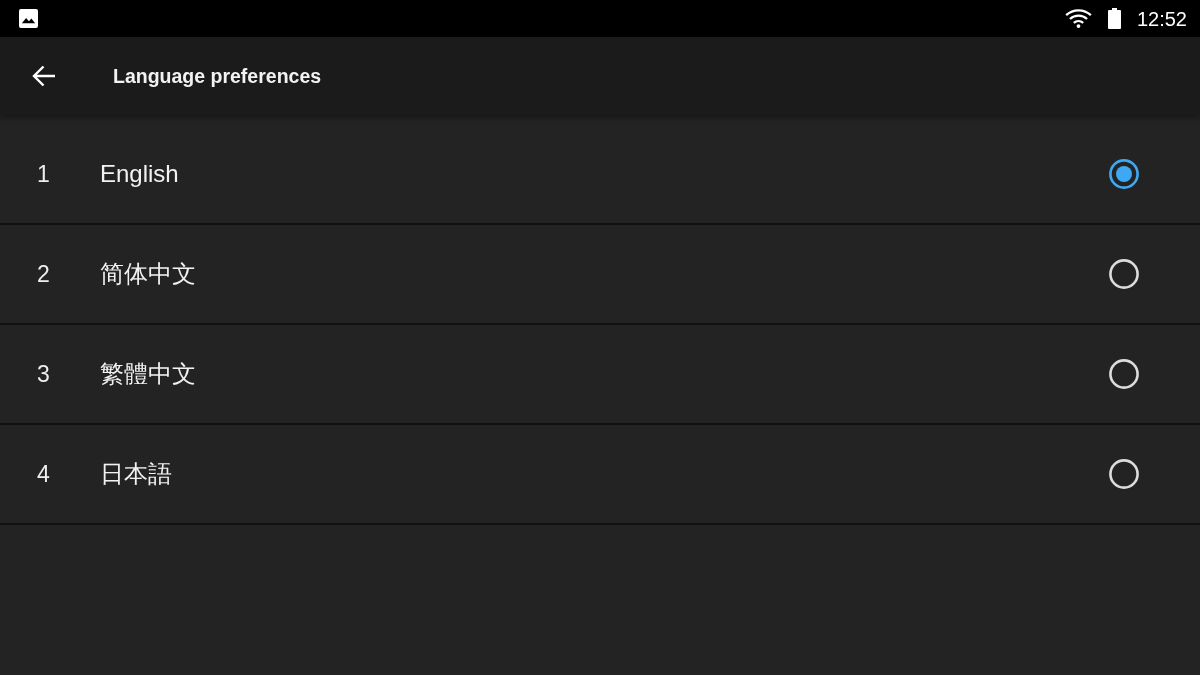 The image size is (1200, 675). Describe the element at coordinates (1161, 18) in the screenshot. I see `status-time: 12:52` at that location.